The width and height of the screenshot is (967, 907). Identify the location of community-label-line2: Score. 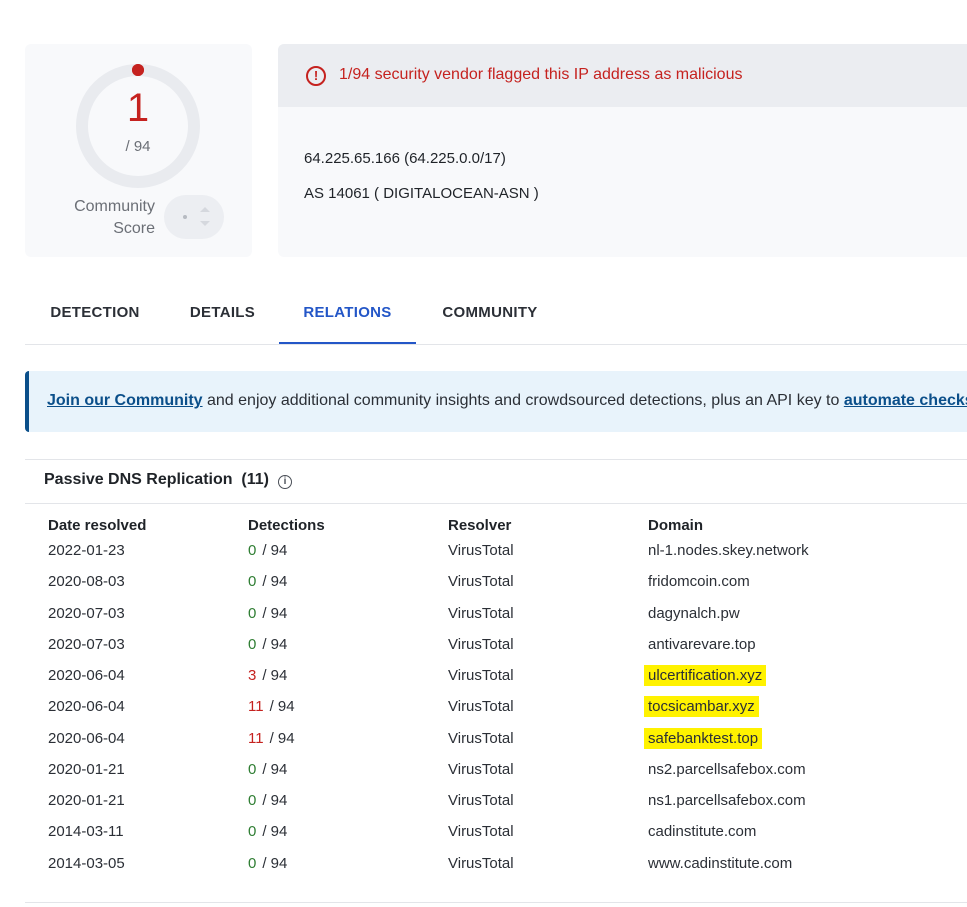
(134, 228).